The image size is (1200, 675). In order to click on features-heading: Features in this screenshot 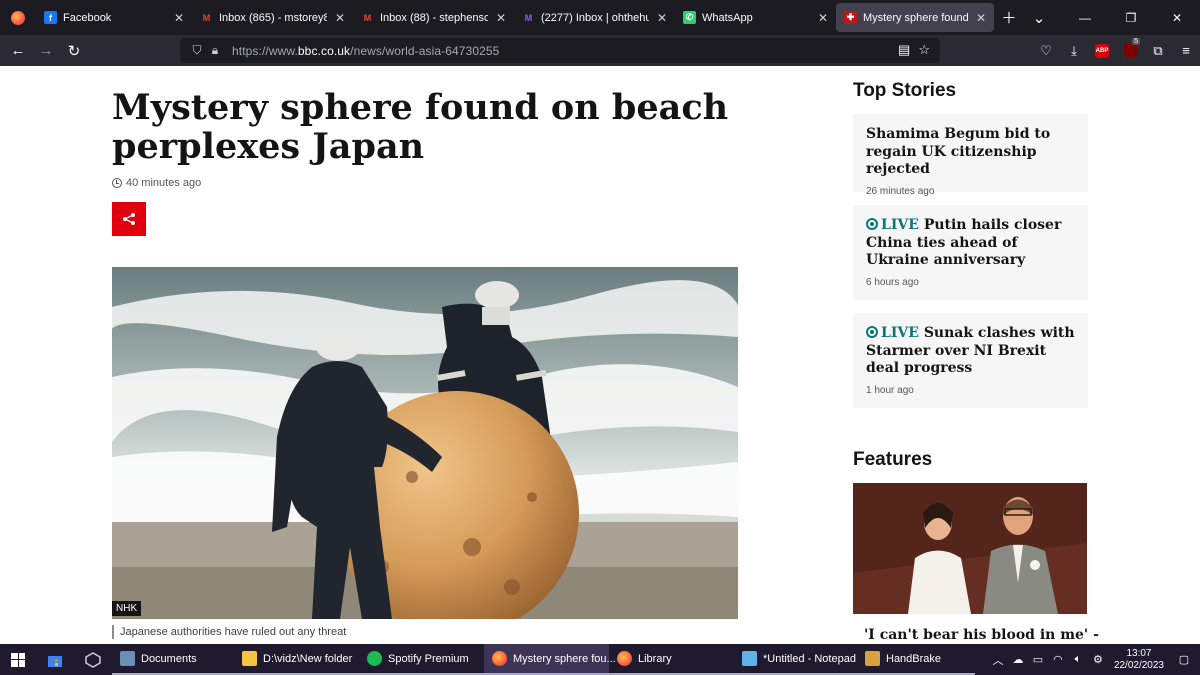, I will do `click(893, 459)`.